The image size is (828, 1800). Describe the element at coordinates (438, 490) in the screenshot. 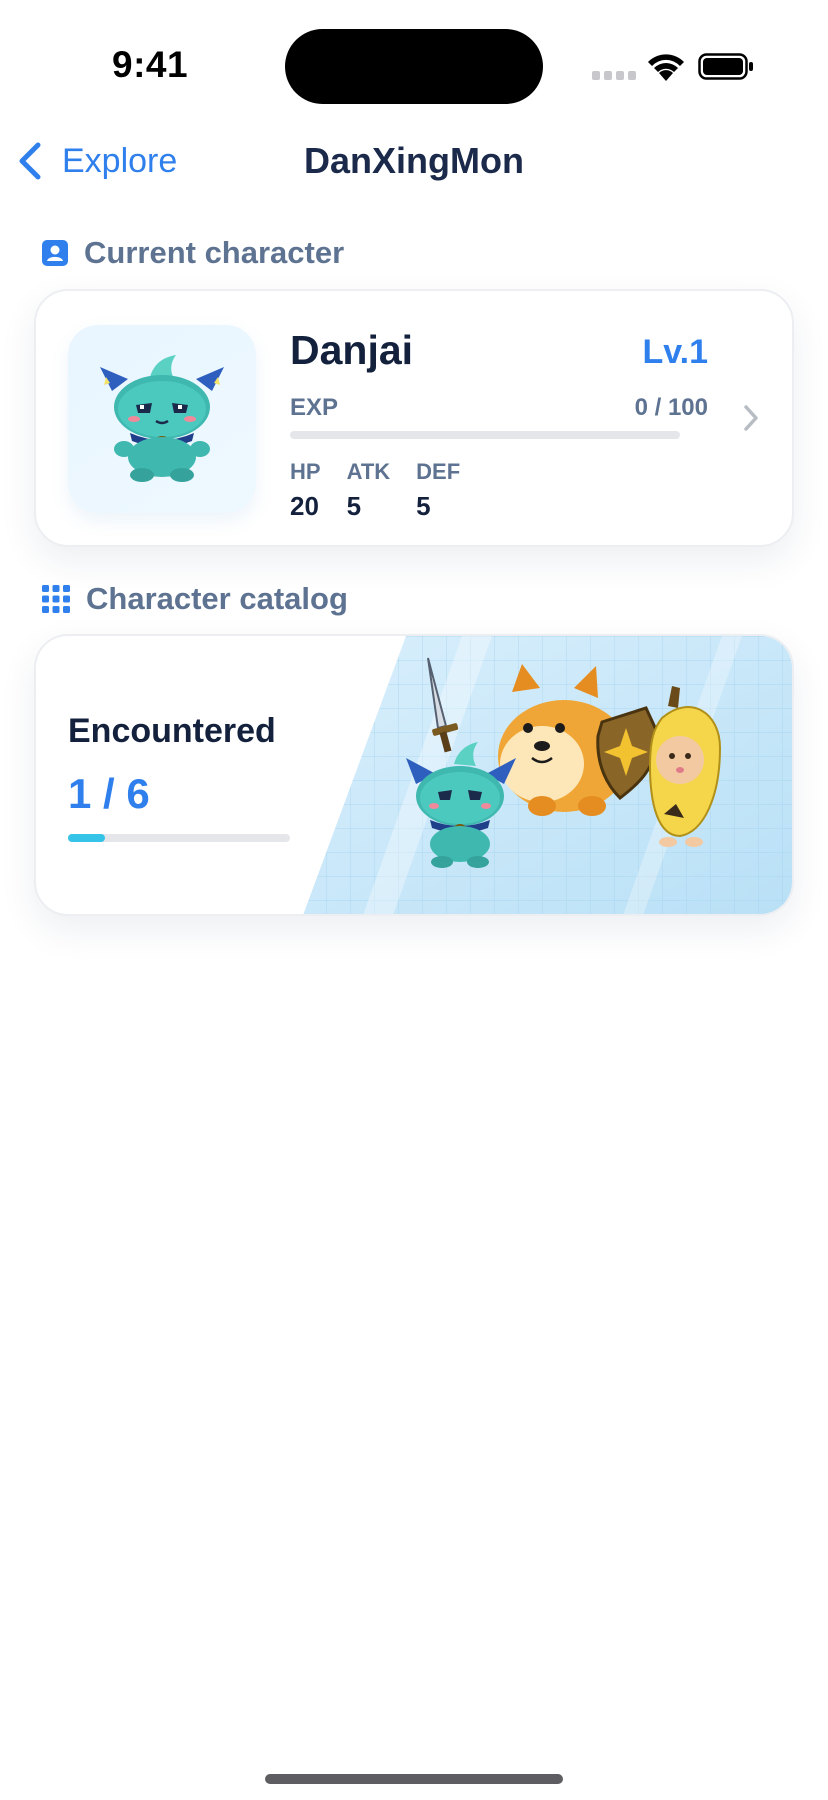

I see `stat-def: DEF 5` at that location.